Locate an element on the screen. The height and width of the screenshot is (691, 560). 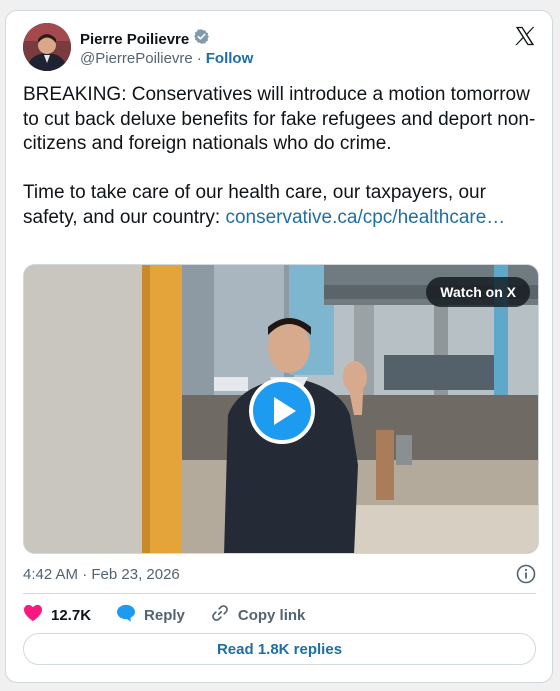
divider is located at coordinates (279, 593).